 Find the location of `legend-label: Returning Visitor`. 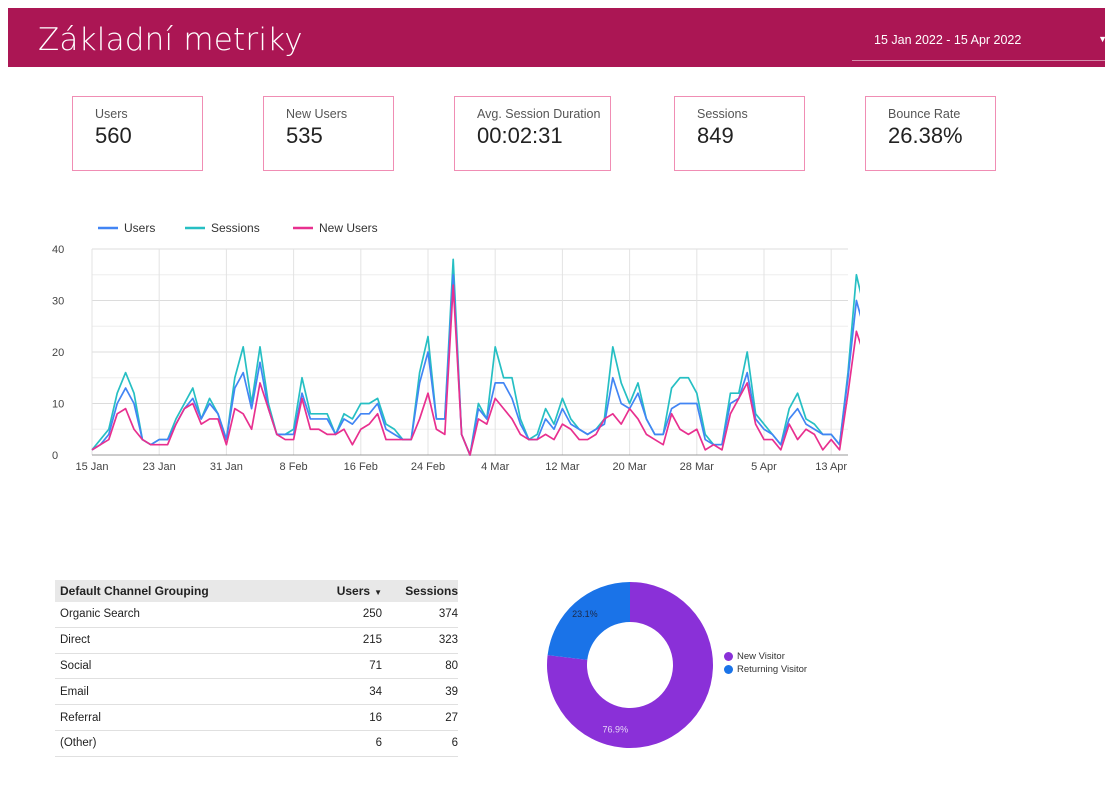

legend-label: Returning Visitor is located at coordinates (772, 669).